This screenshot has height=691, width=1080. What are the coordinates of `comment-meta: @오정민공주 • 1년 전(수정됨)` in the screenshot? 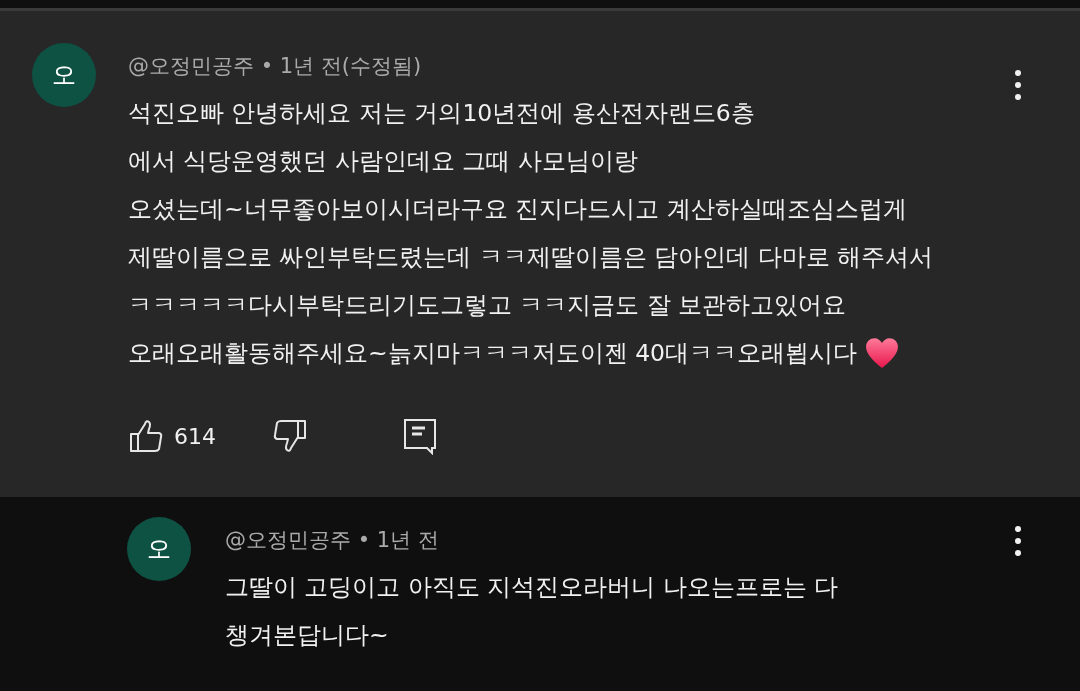 It's located at (275, 66).